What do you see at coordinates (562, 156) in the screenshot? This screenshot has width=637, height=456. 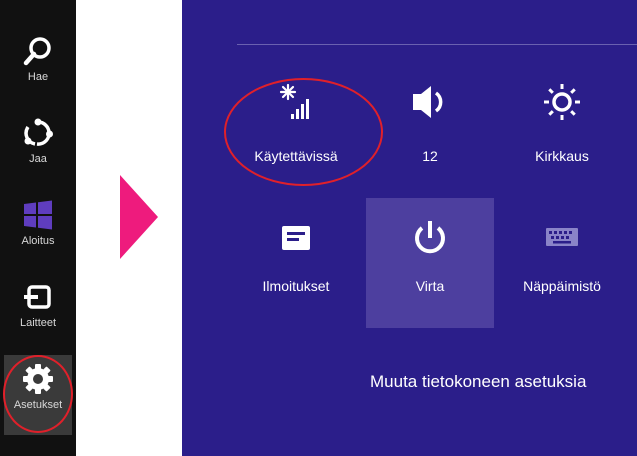 I see `brightness-label: Kirkkaus` at bounding box center [562, 156].